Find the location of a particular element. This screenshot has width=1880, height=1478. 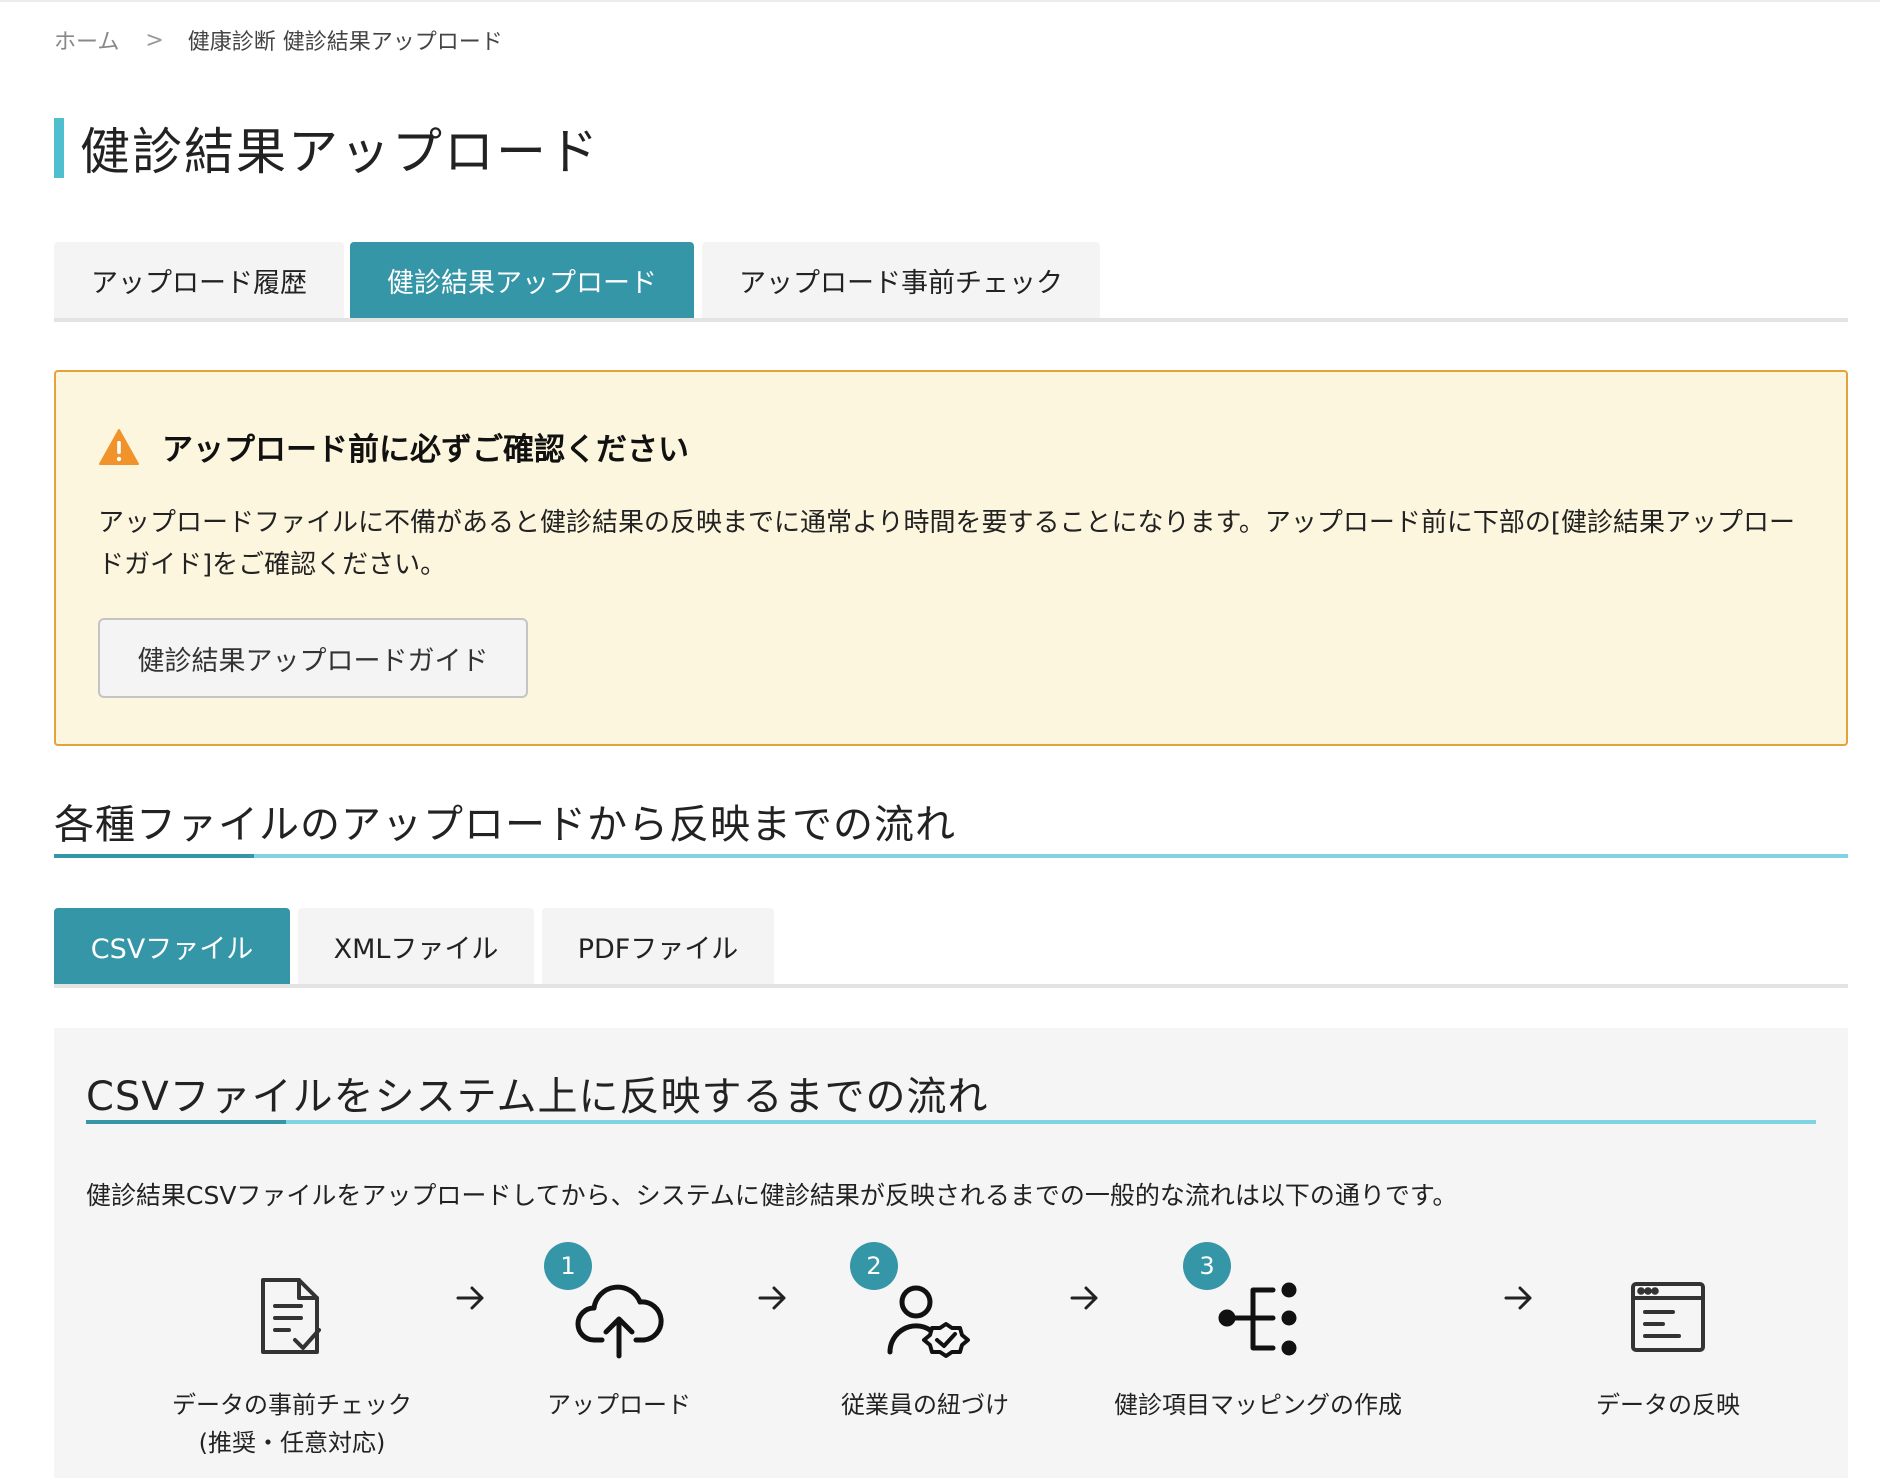

step-label: アップロード is located at coordinates (619, 1405).